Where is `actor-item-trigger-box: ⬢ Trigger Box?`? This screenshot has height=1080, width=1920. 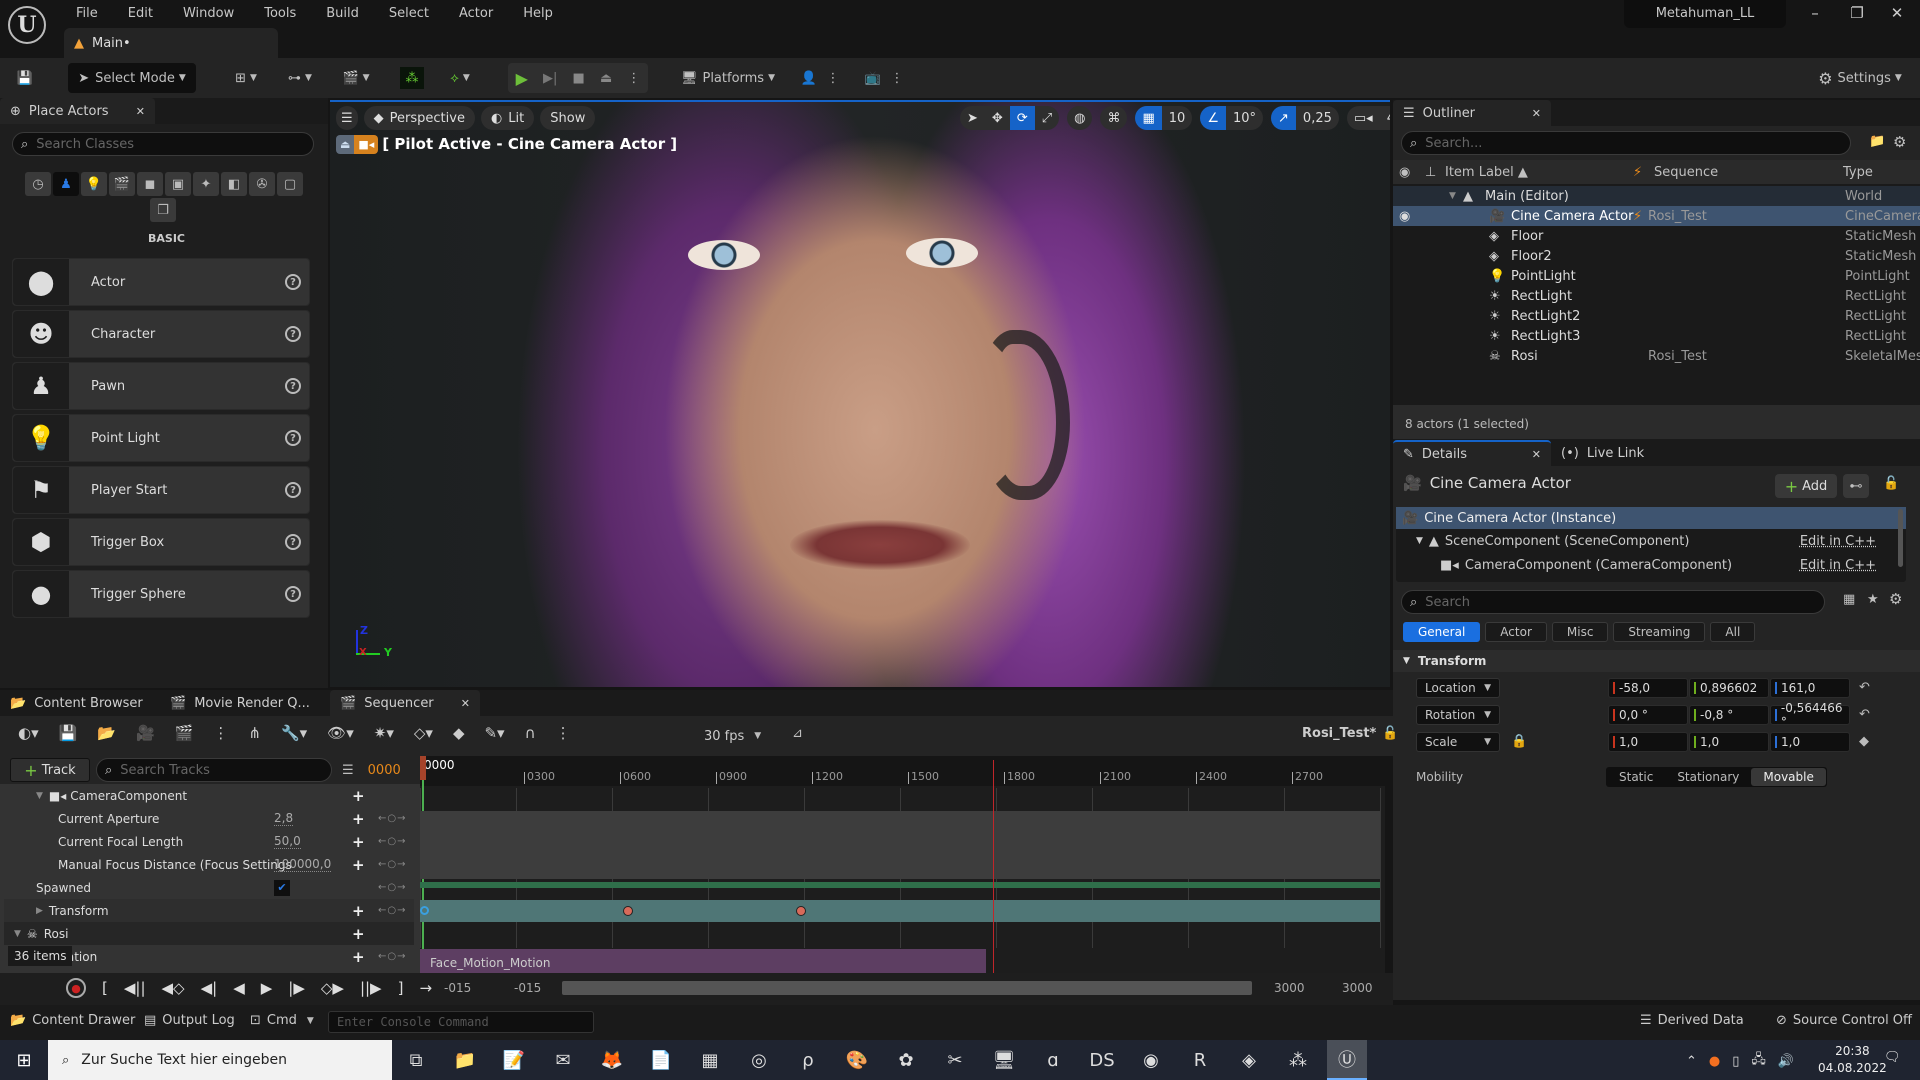 actor-item-trigger-box: ⬢ Trigger Box? is located at coordinates (161, 542).